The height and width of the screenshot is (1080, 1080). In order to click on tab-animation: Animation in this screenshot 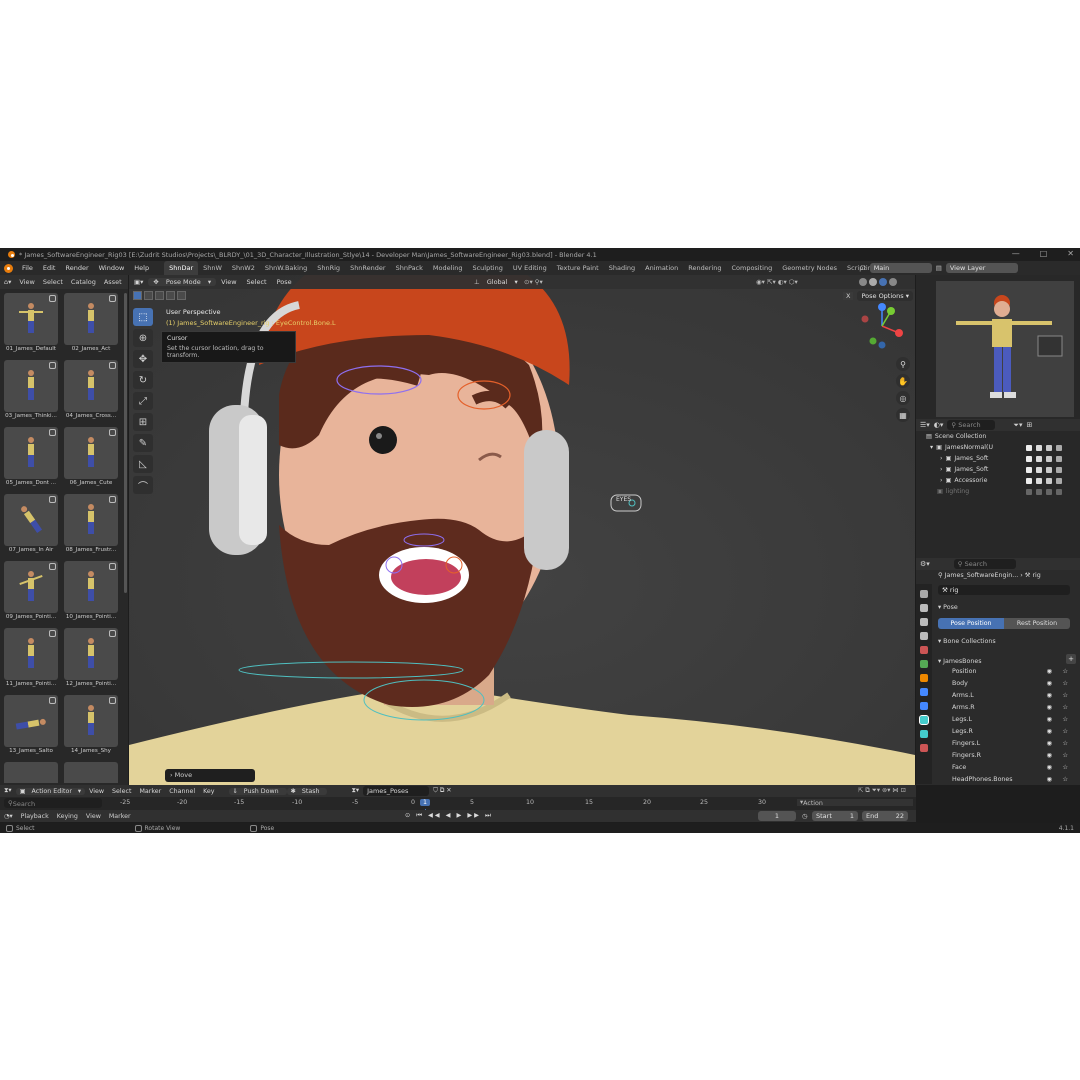, I will do `click(661, 268)`.